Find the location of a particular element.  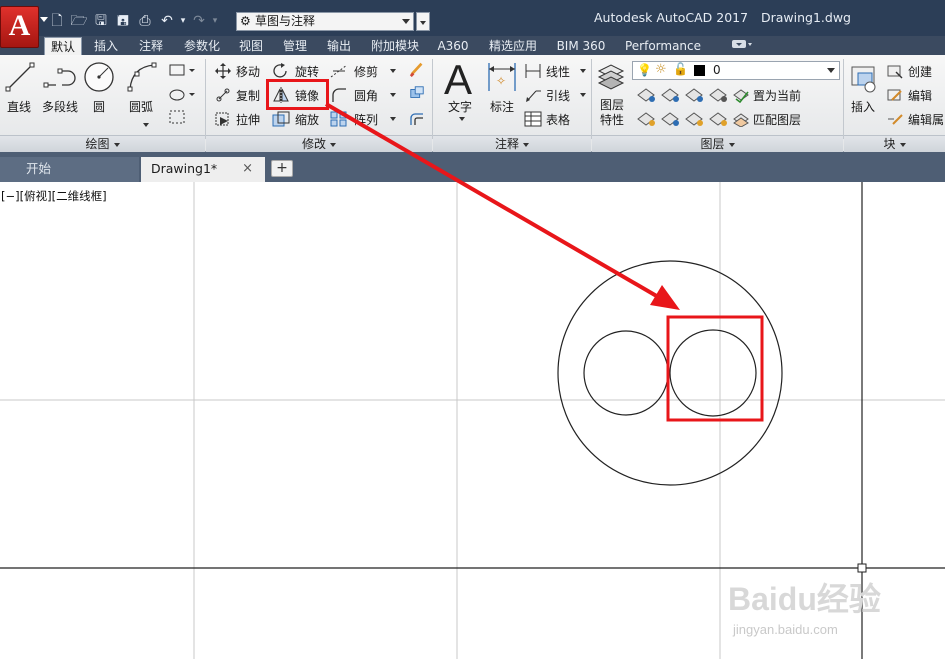

print-icon: ⎙ is located at coordinates (145, 21).